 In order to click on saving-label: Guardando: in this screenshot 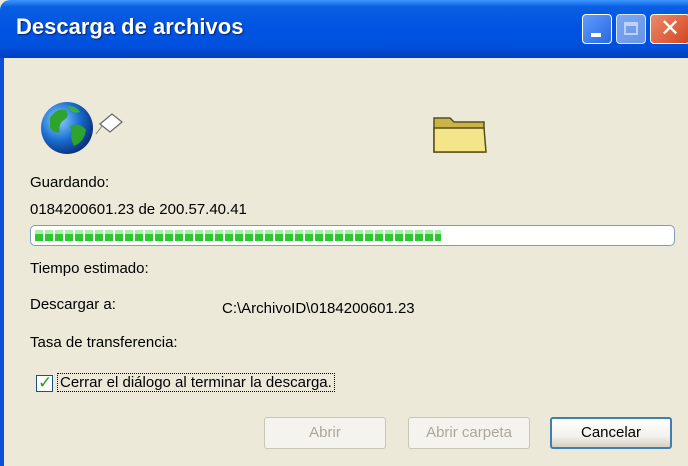, I will do `click(70, 182)`.